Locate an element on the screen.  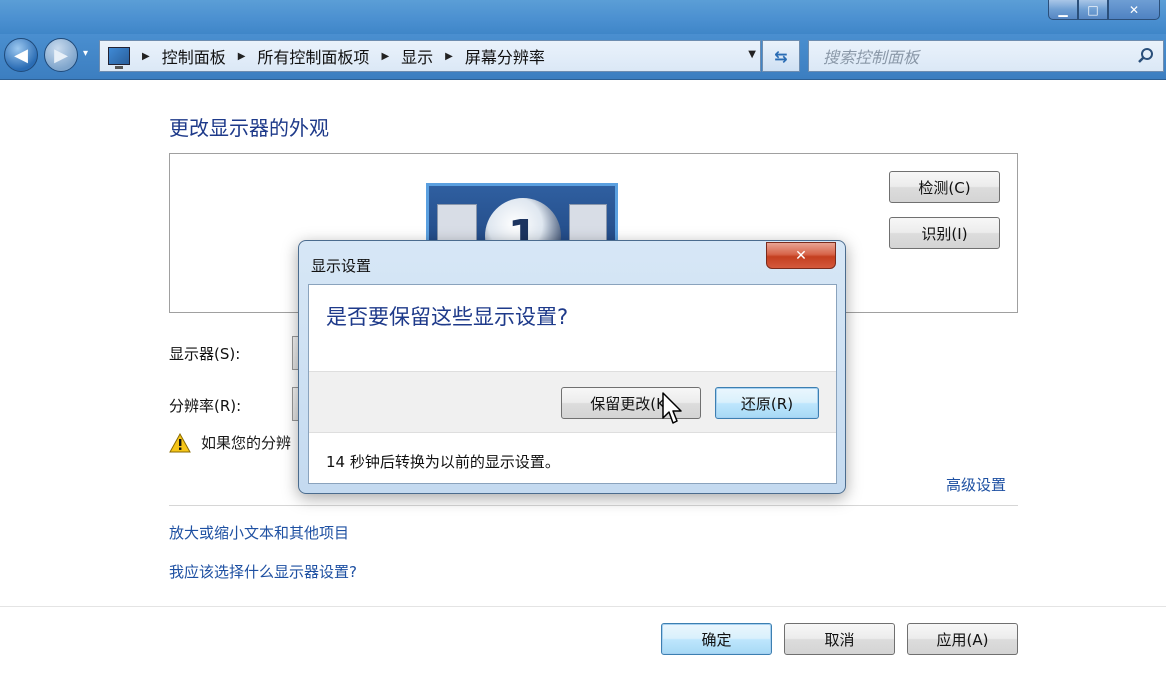
search-placeholder: 搜索控制面板 is located at coordinates (871, 57).